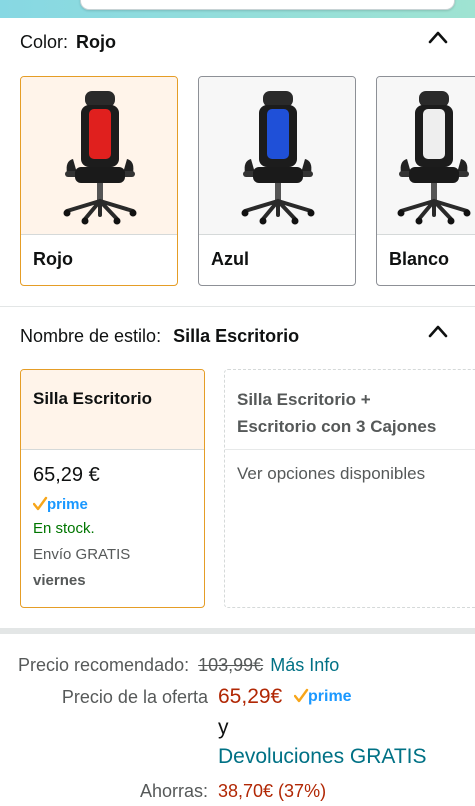 The image size is (475, 806). What do you see at coordinates (434, 158) in the screenshot?
I see `chair-image-white` at bounding box center [434, 158].